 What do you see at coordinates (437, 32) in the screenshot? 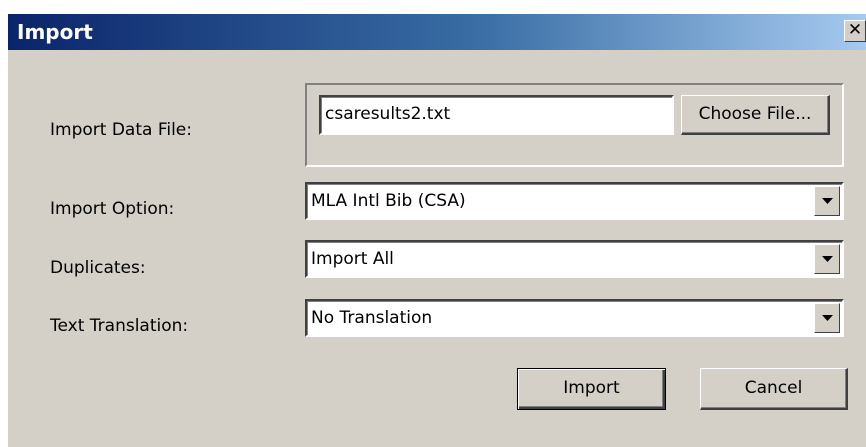
I see `title-bar: Import ✕` at bounding box center [437, 32].